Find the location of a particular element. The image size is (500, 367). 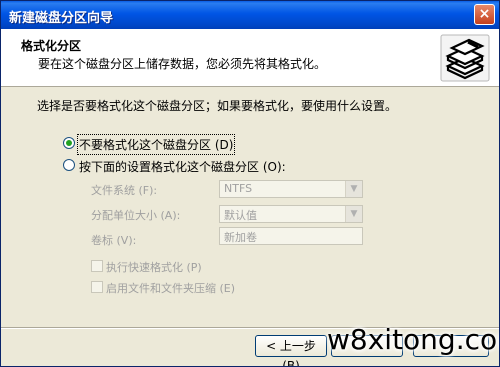

close-button: × is located at coordinates (484, 14).